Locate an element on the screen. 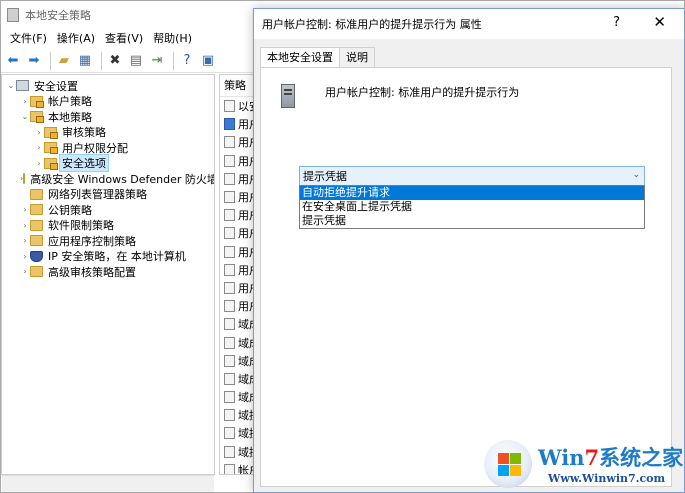 The image size is (685, 493). shield-icon is located at coordinates (36, 256).